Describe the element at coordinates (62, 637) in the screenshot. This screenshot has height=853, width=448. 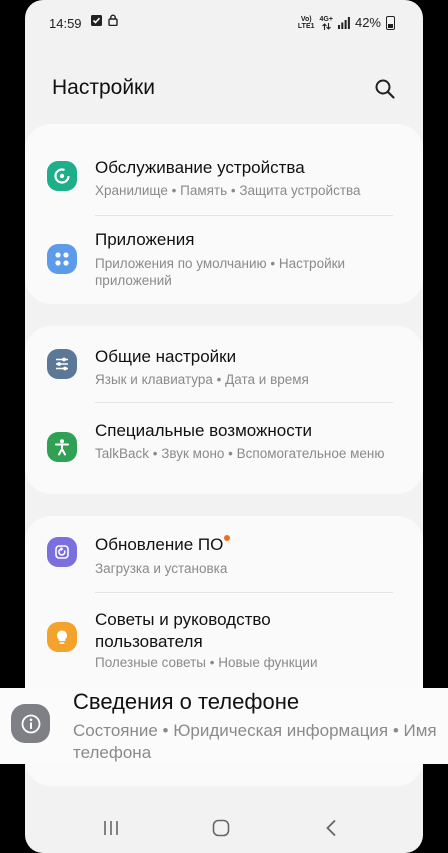
I see `tips-icon` at that location.